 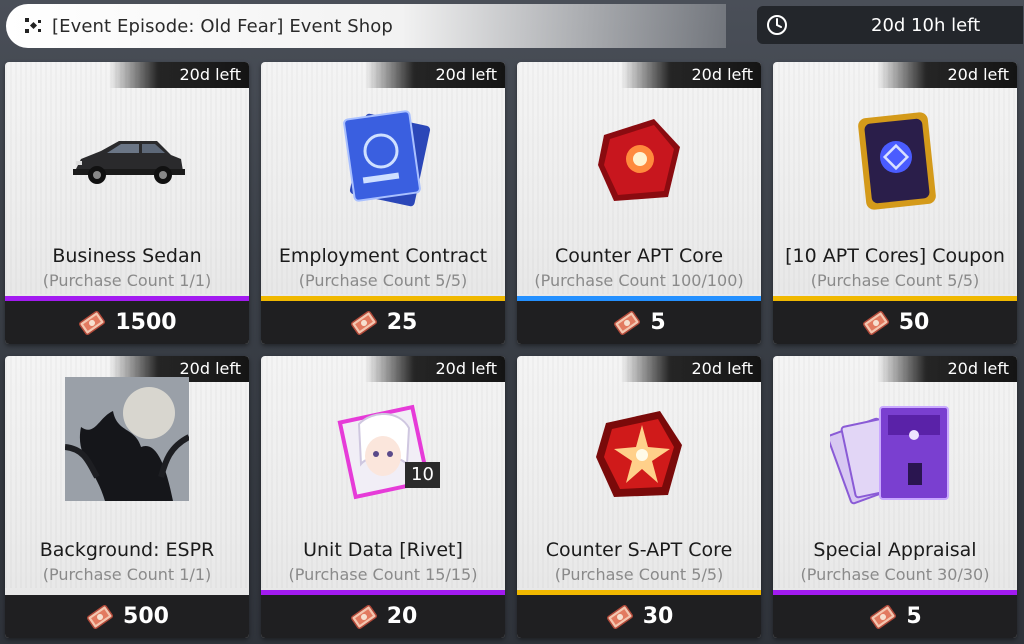 What do you see at coordinates (926, 25) in the screenshot?
I see `timer-text: 20d 10h left` at bounding box center [926, 25].